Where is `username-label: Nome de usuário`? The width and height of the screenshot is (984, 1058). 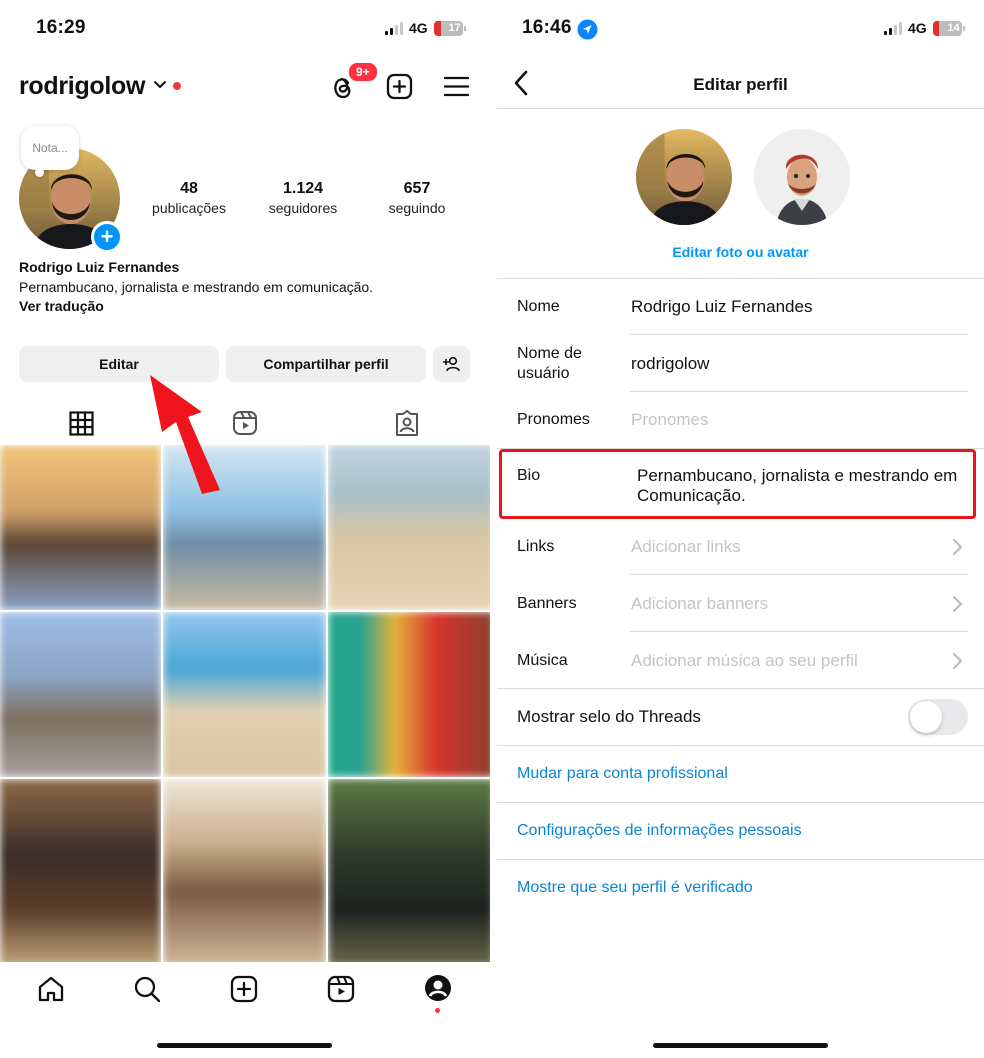 username-label: Nome de usuário is located at coordinates (549, 363).